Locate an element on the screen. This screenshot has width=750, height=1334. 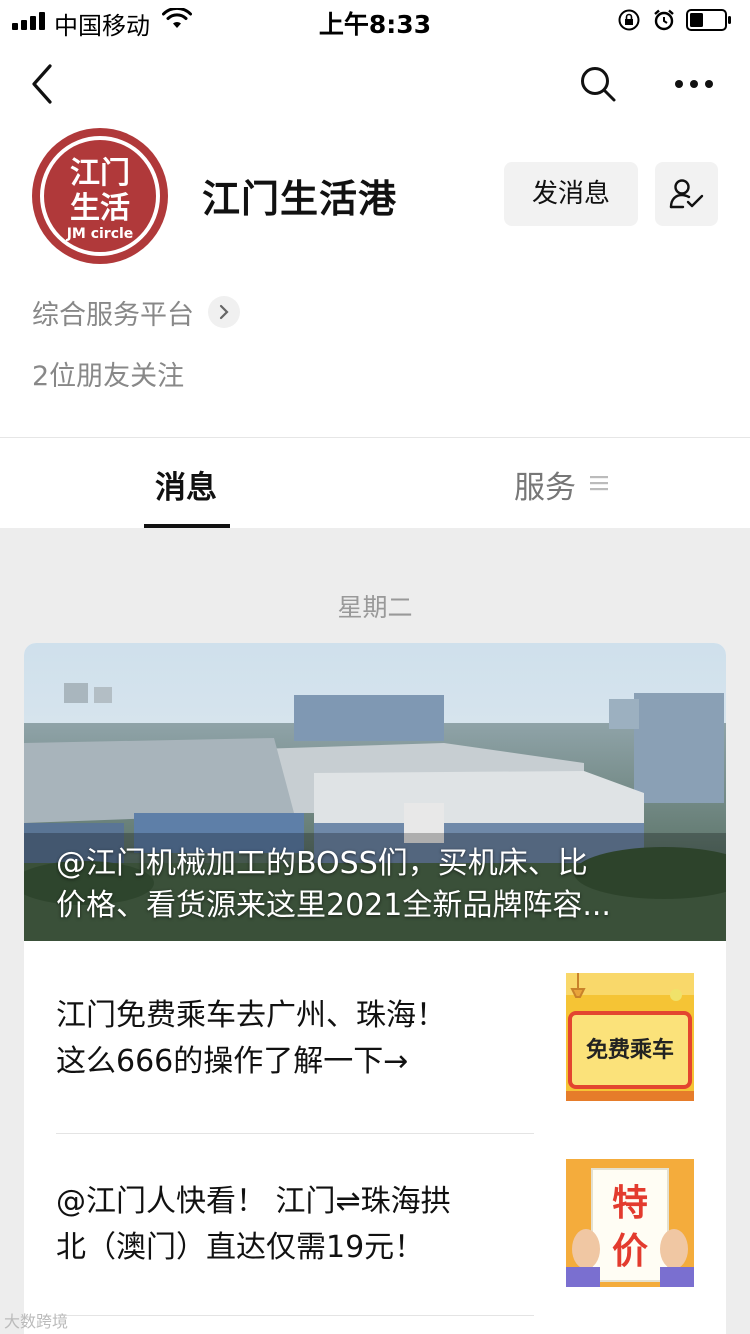
date-label: 星期二 is located at coordinates (375, 607).